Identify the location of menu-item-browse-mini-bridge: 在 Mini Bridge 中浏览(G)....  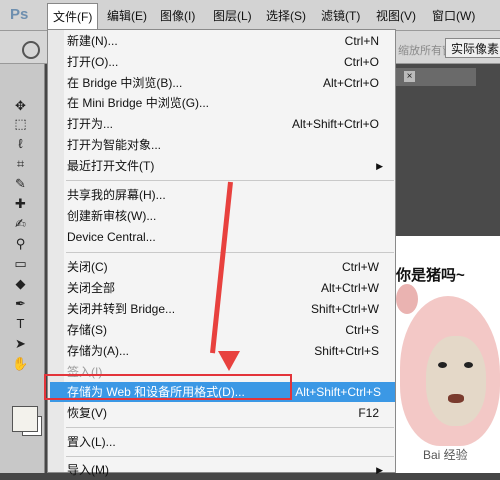
(230, 103).